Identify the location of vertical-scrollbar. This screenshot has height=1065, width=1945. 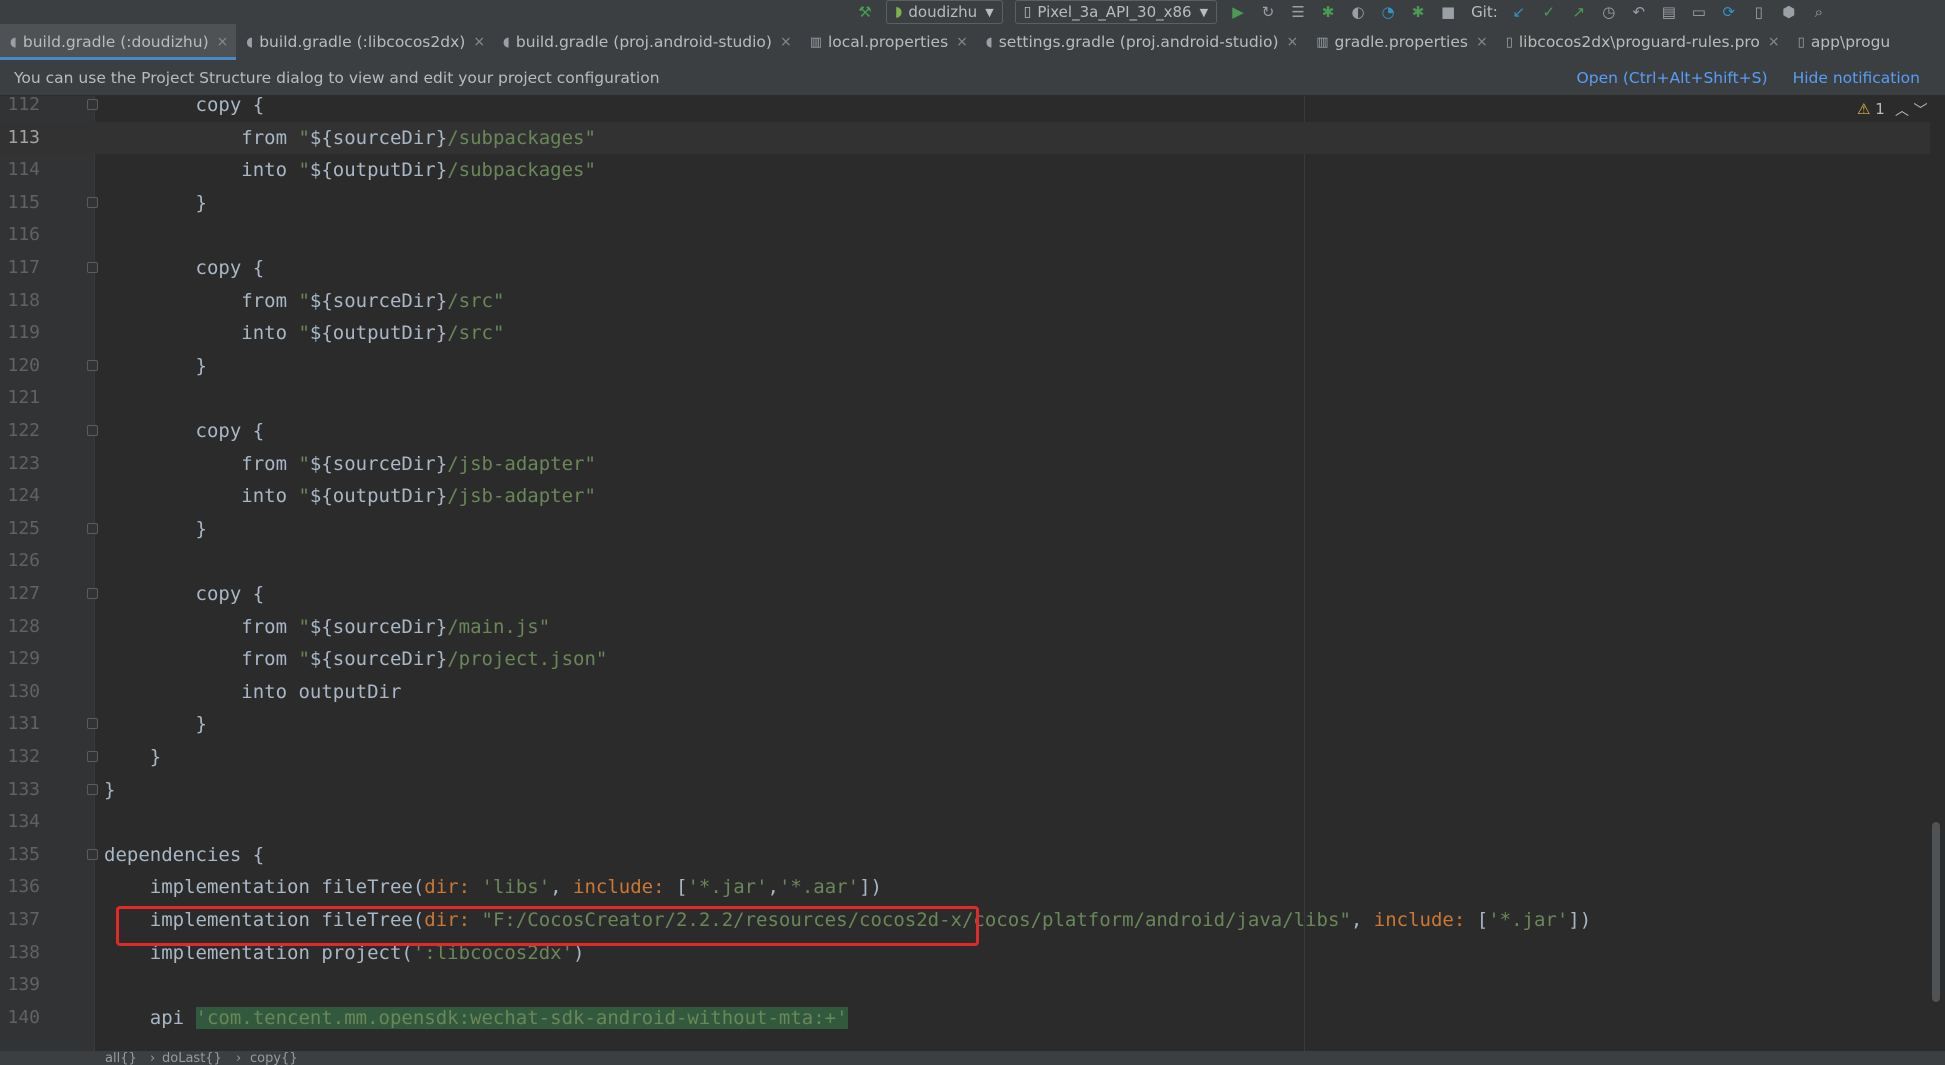
(1936, 912).